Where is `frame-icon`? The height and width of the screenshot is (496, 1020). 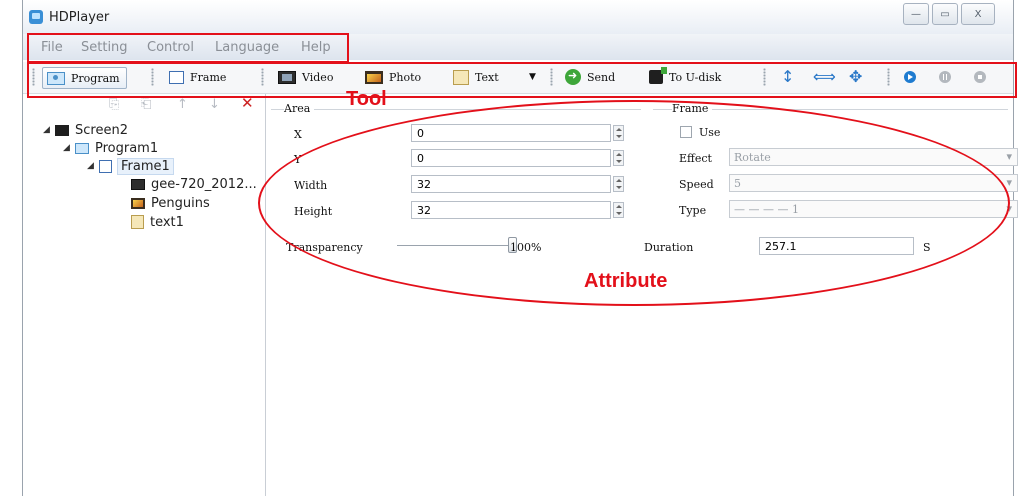
frame-icon is located at coordinates (105, 166).